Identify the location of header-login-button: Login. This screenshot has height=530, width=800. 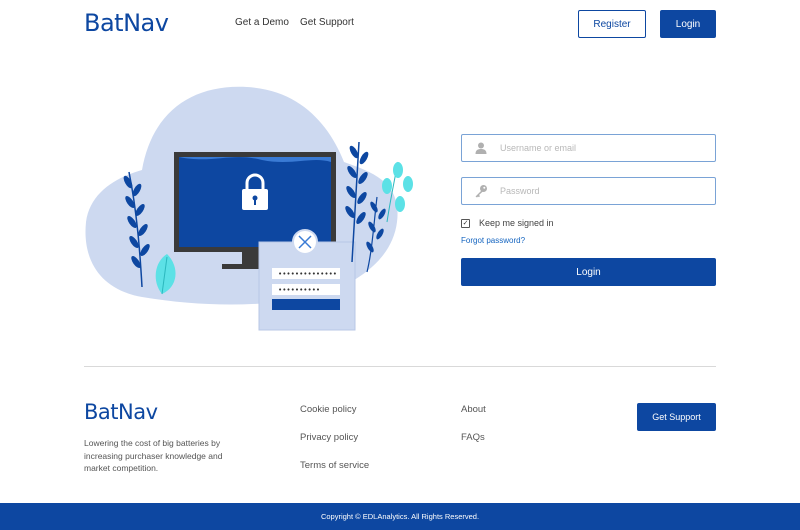
(688, 24).